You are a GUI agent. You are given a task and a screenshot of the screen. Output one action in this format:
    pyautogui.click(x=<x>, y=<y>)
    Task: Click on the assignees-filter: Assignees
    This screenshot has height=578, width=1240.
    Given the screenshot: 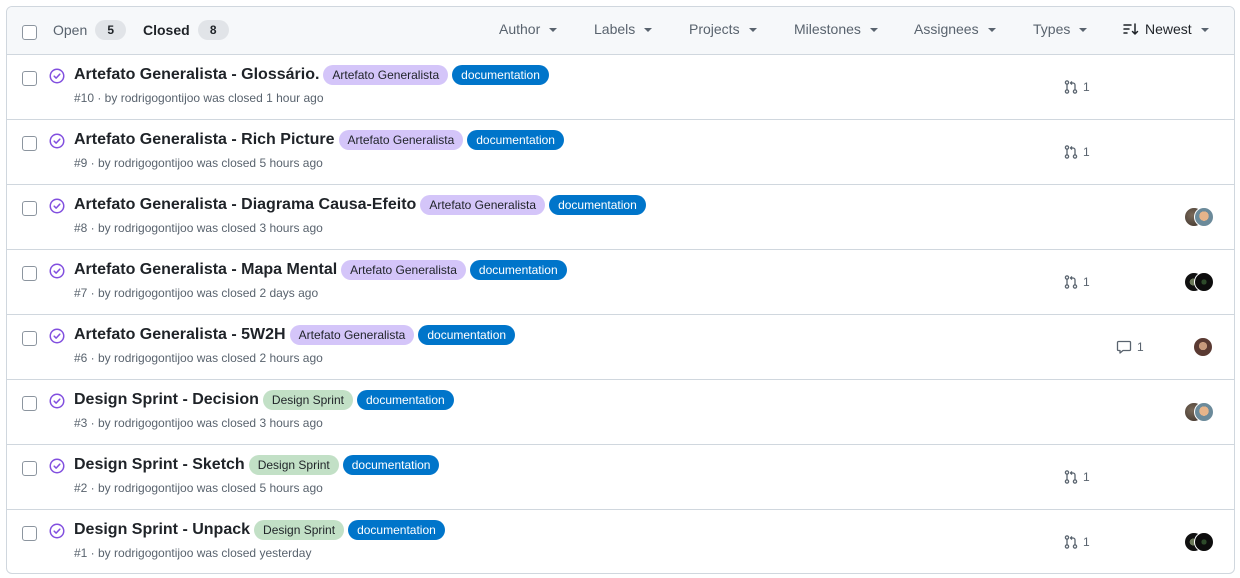 What is the action you would take?
    pyautogui.click(x=955, y=29)
    